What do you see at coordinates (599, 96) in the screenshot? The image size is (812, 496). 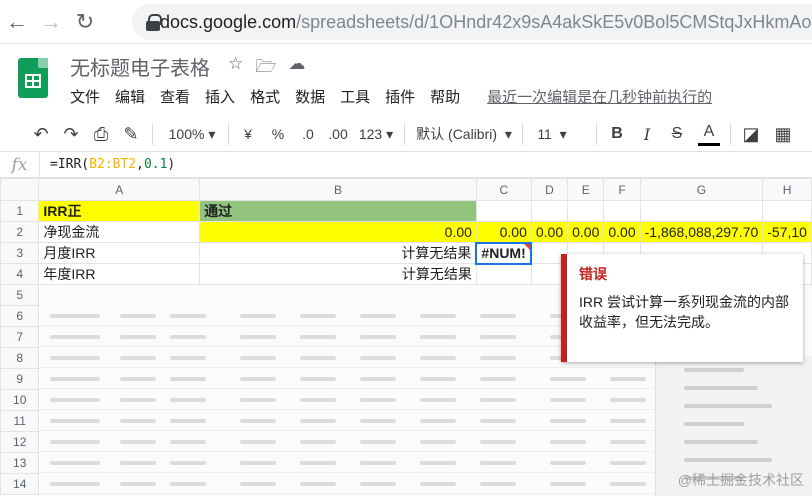 I see `last-edit-link: 最近一次编辑是在几秒钟前执行的` at bounding box center [599, 96].